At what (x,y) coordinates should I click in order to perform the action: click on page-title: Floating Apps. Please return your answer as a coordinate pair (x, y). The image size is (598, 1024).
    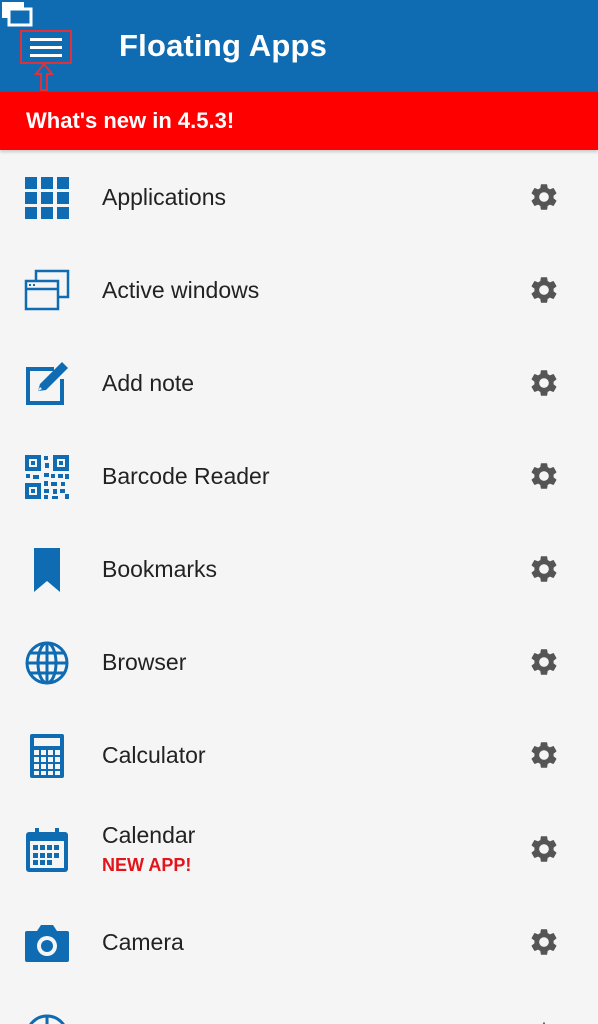
    Looking at the image, I should click on (223, 45).